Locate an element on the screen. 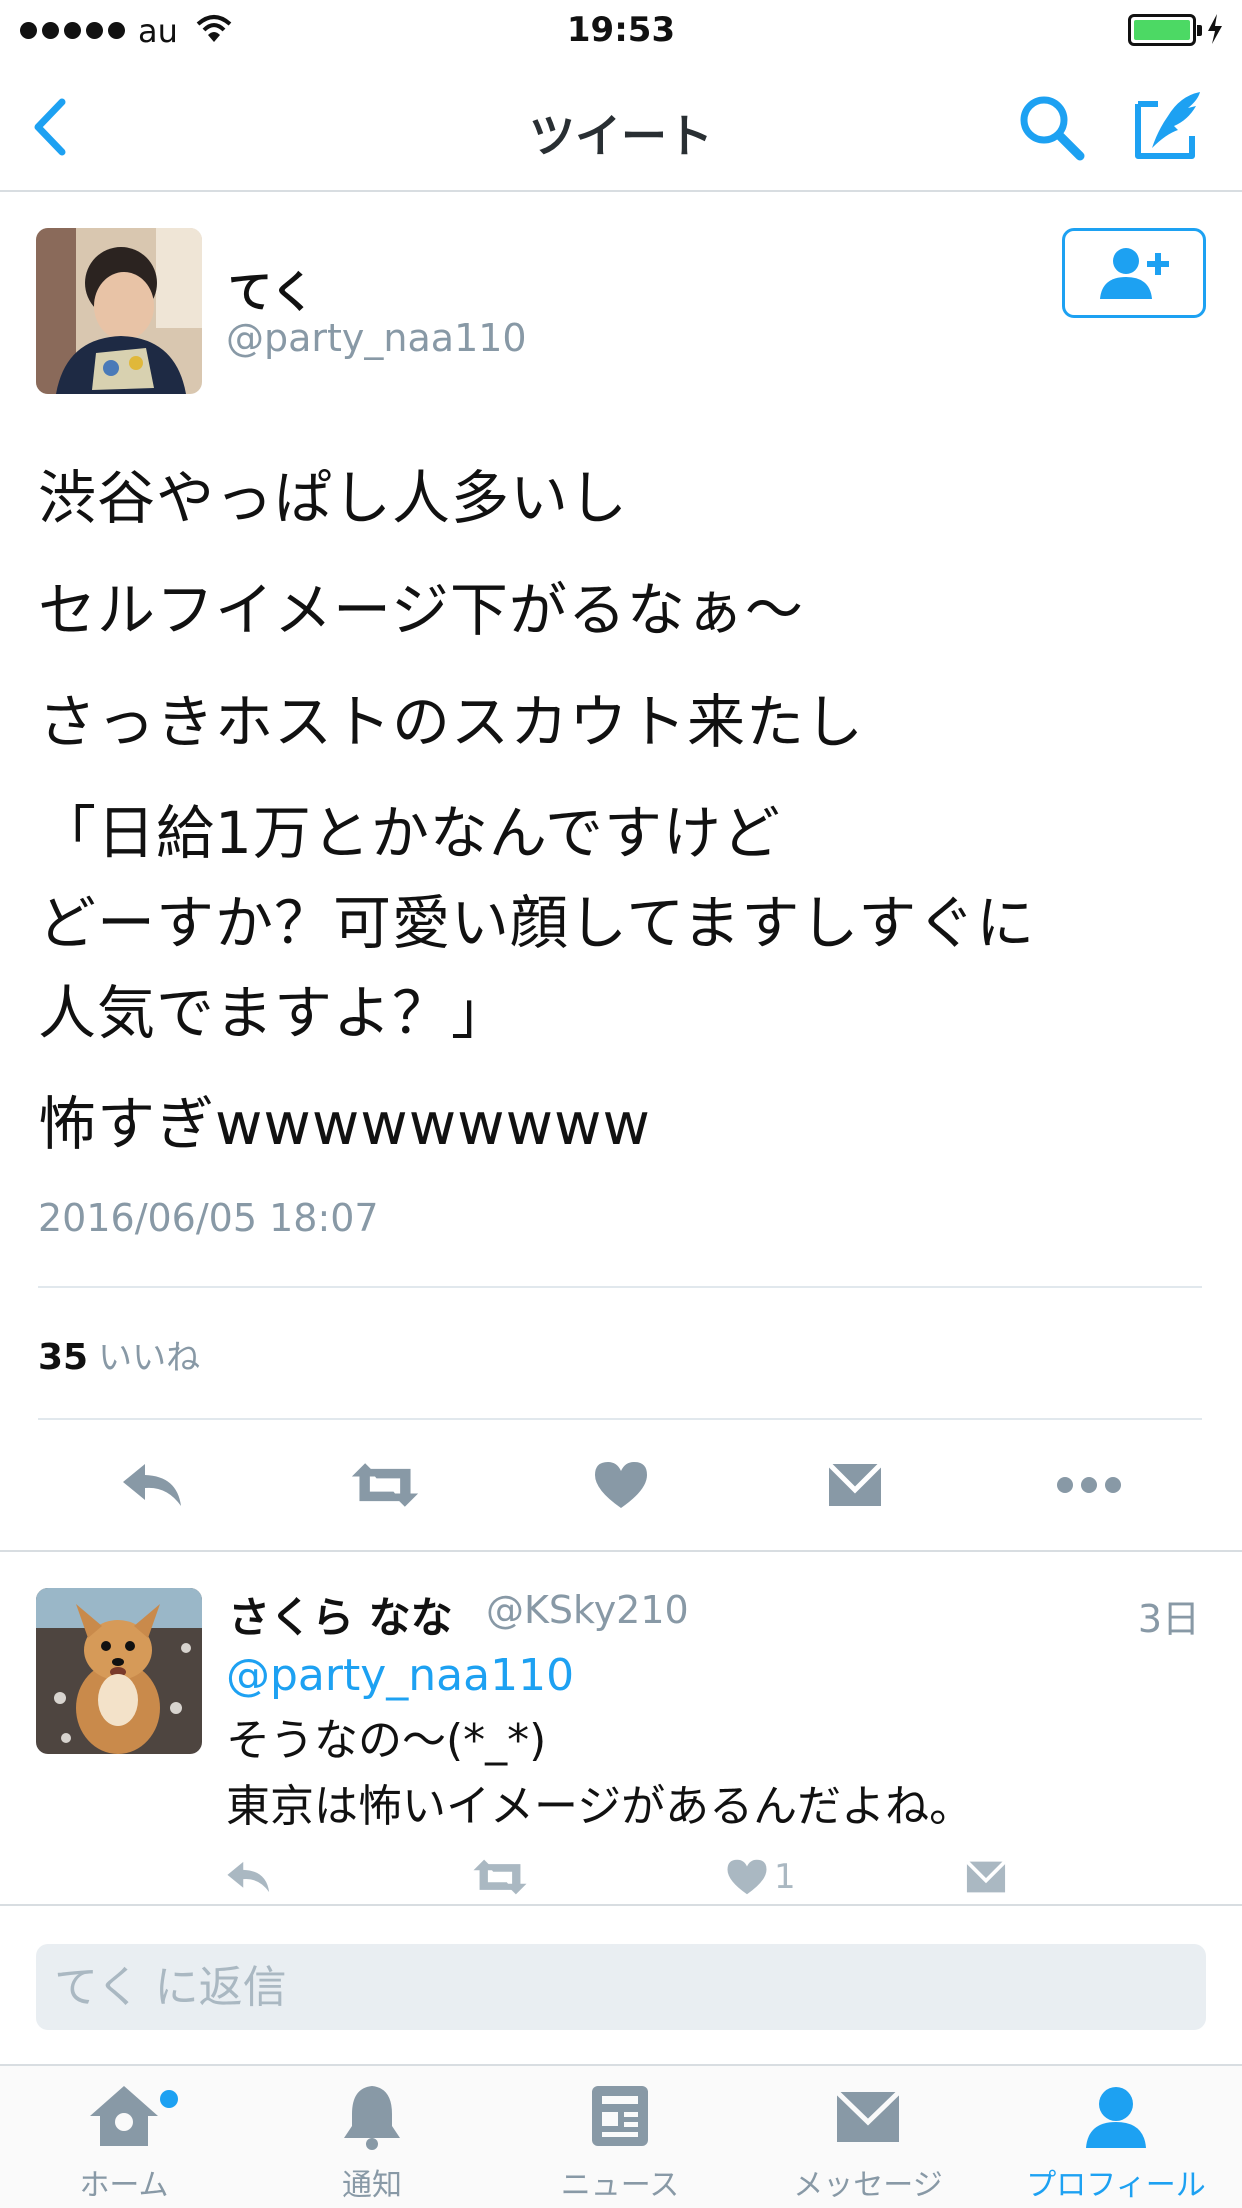  clock: 19:53 is located at coordinates (621, 30).